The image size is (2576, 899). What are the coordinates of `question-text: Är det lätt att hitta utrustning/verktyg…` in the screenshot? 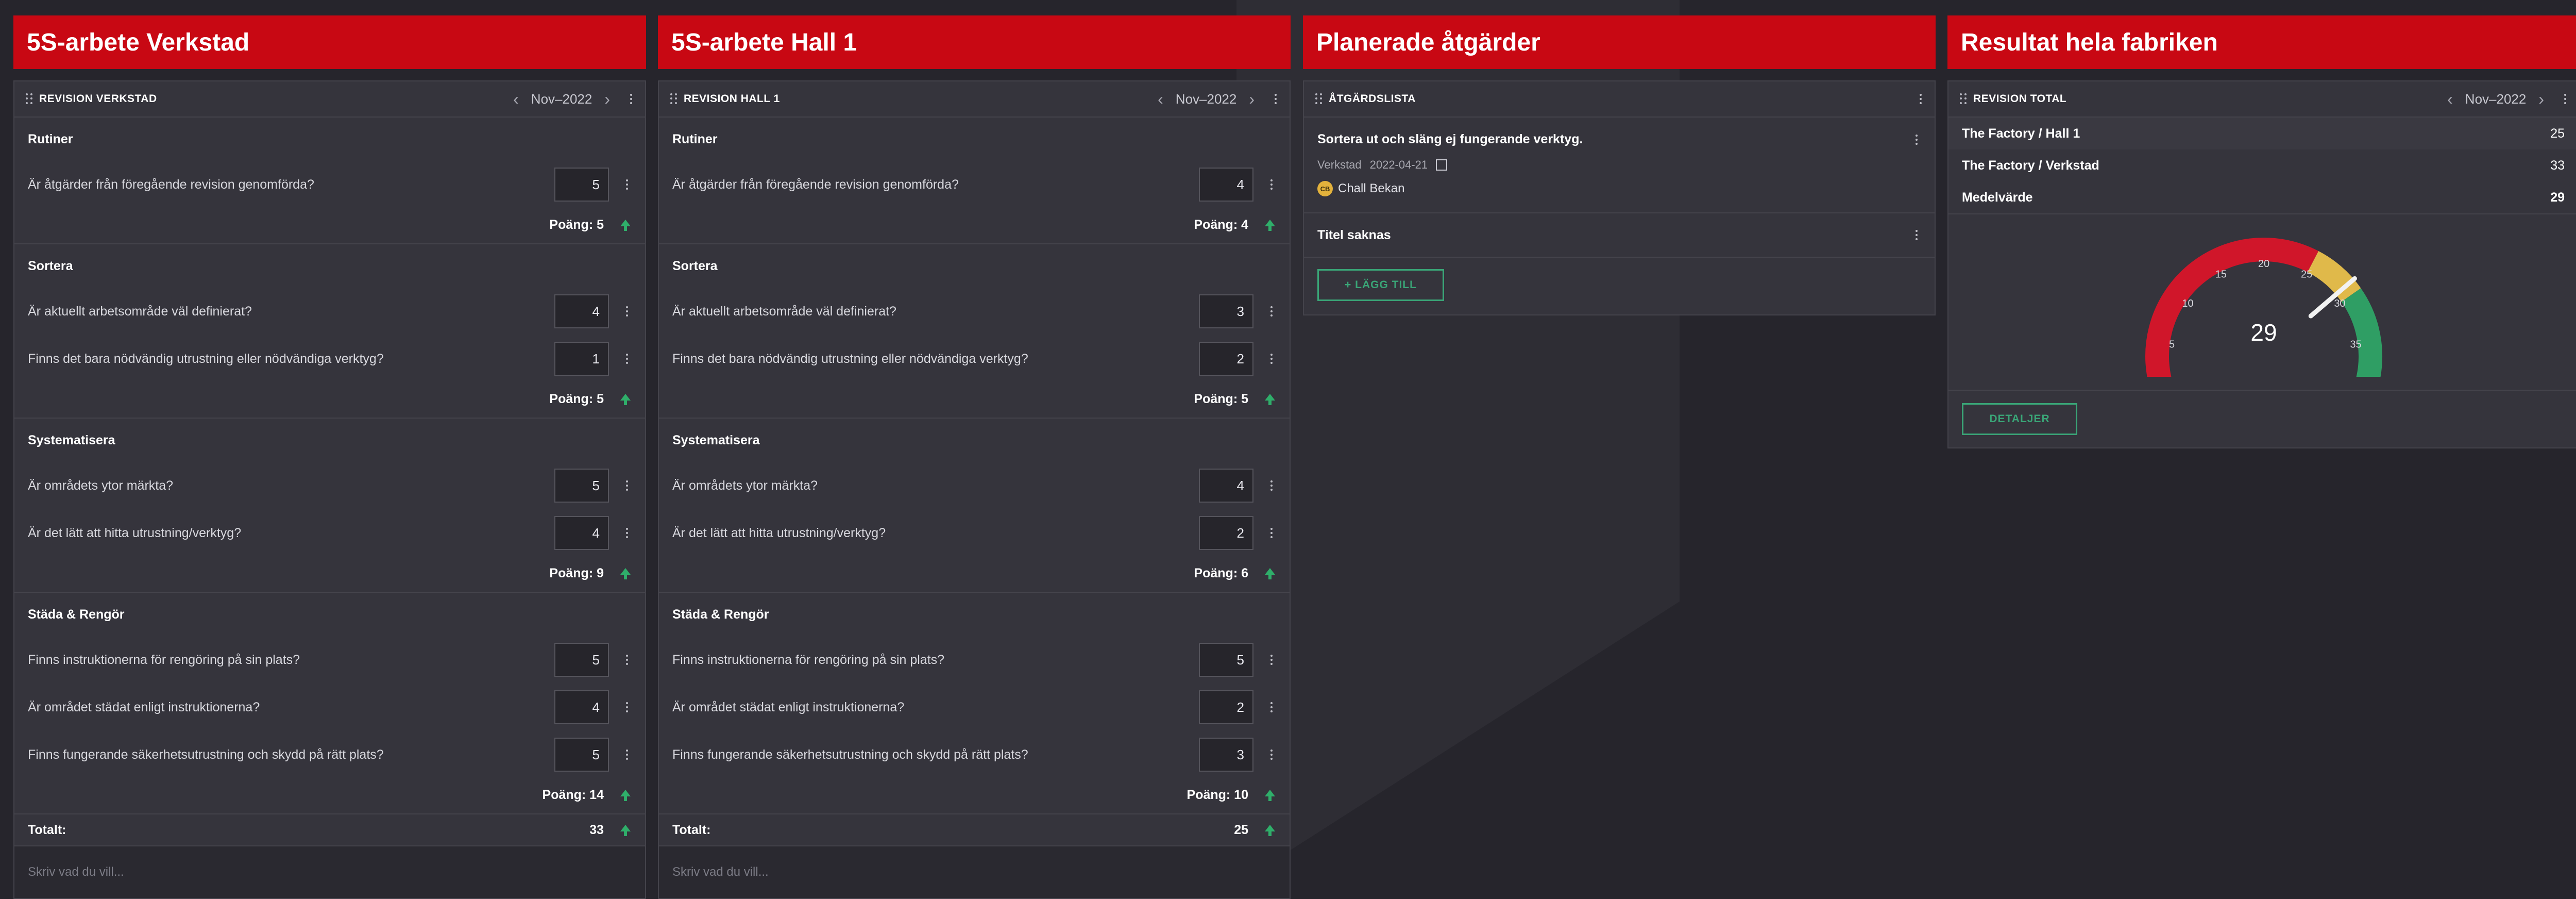 It's located at (779, 532).